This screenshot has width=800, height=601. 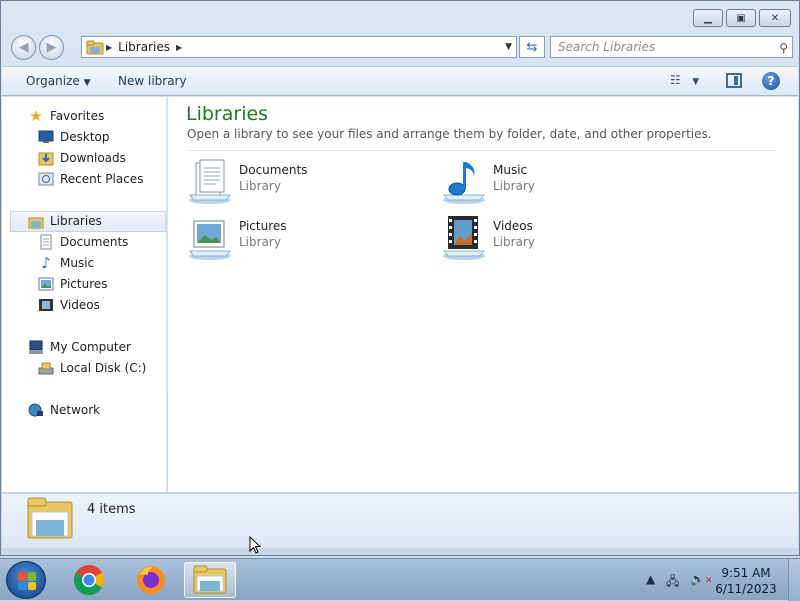 What do you see at coordinates (36, 410) in the screenshot?
I see `network-icon` at bounding box center [36, 410].